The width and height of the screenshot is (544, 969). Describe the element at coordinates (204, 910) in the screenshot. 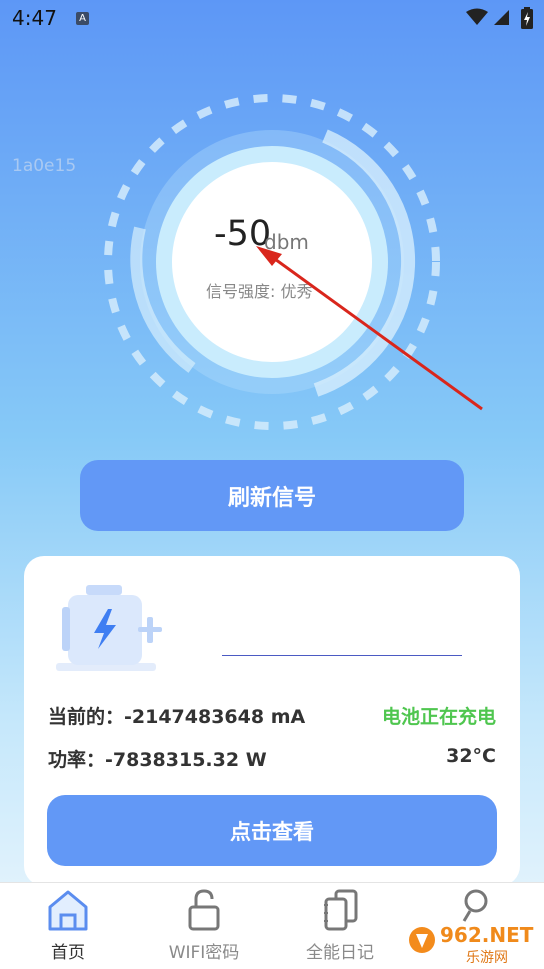

I see `lock-icon` at that location.